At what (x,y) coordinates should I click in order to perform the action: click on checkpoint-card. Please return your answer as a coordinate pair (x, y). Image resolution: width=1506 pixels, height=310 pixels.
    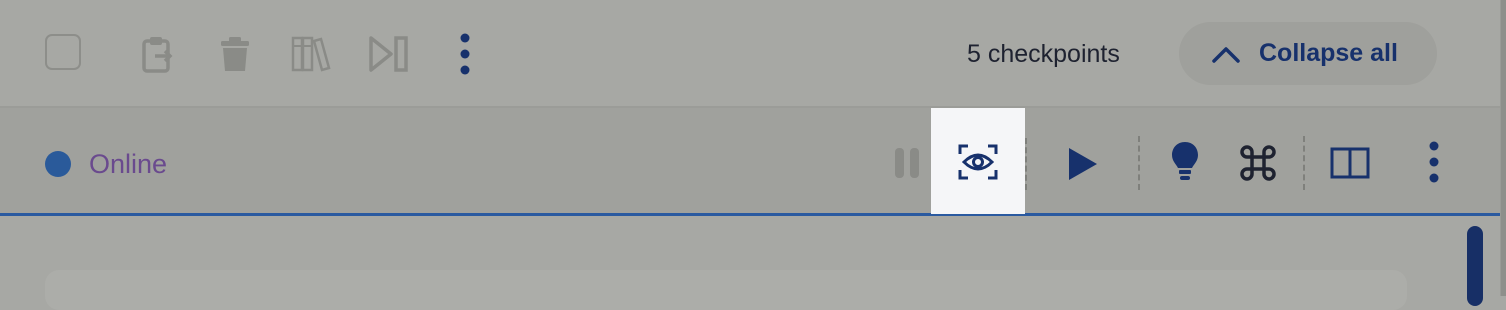
    Looking at the image, I should click on (726, 290).